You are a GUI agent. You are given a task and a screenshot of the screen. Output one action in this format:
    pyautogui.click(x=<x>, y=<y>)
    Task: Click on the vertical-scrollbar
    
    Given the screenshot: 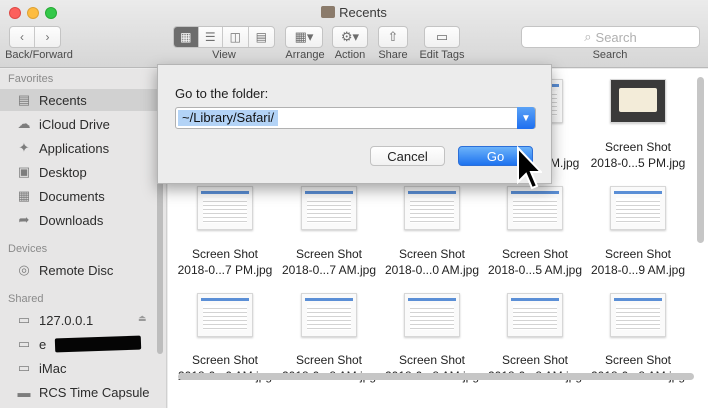 What is the action you would take?
    pyautogui.click(x=700, y=160)
    